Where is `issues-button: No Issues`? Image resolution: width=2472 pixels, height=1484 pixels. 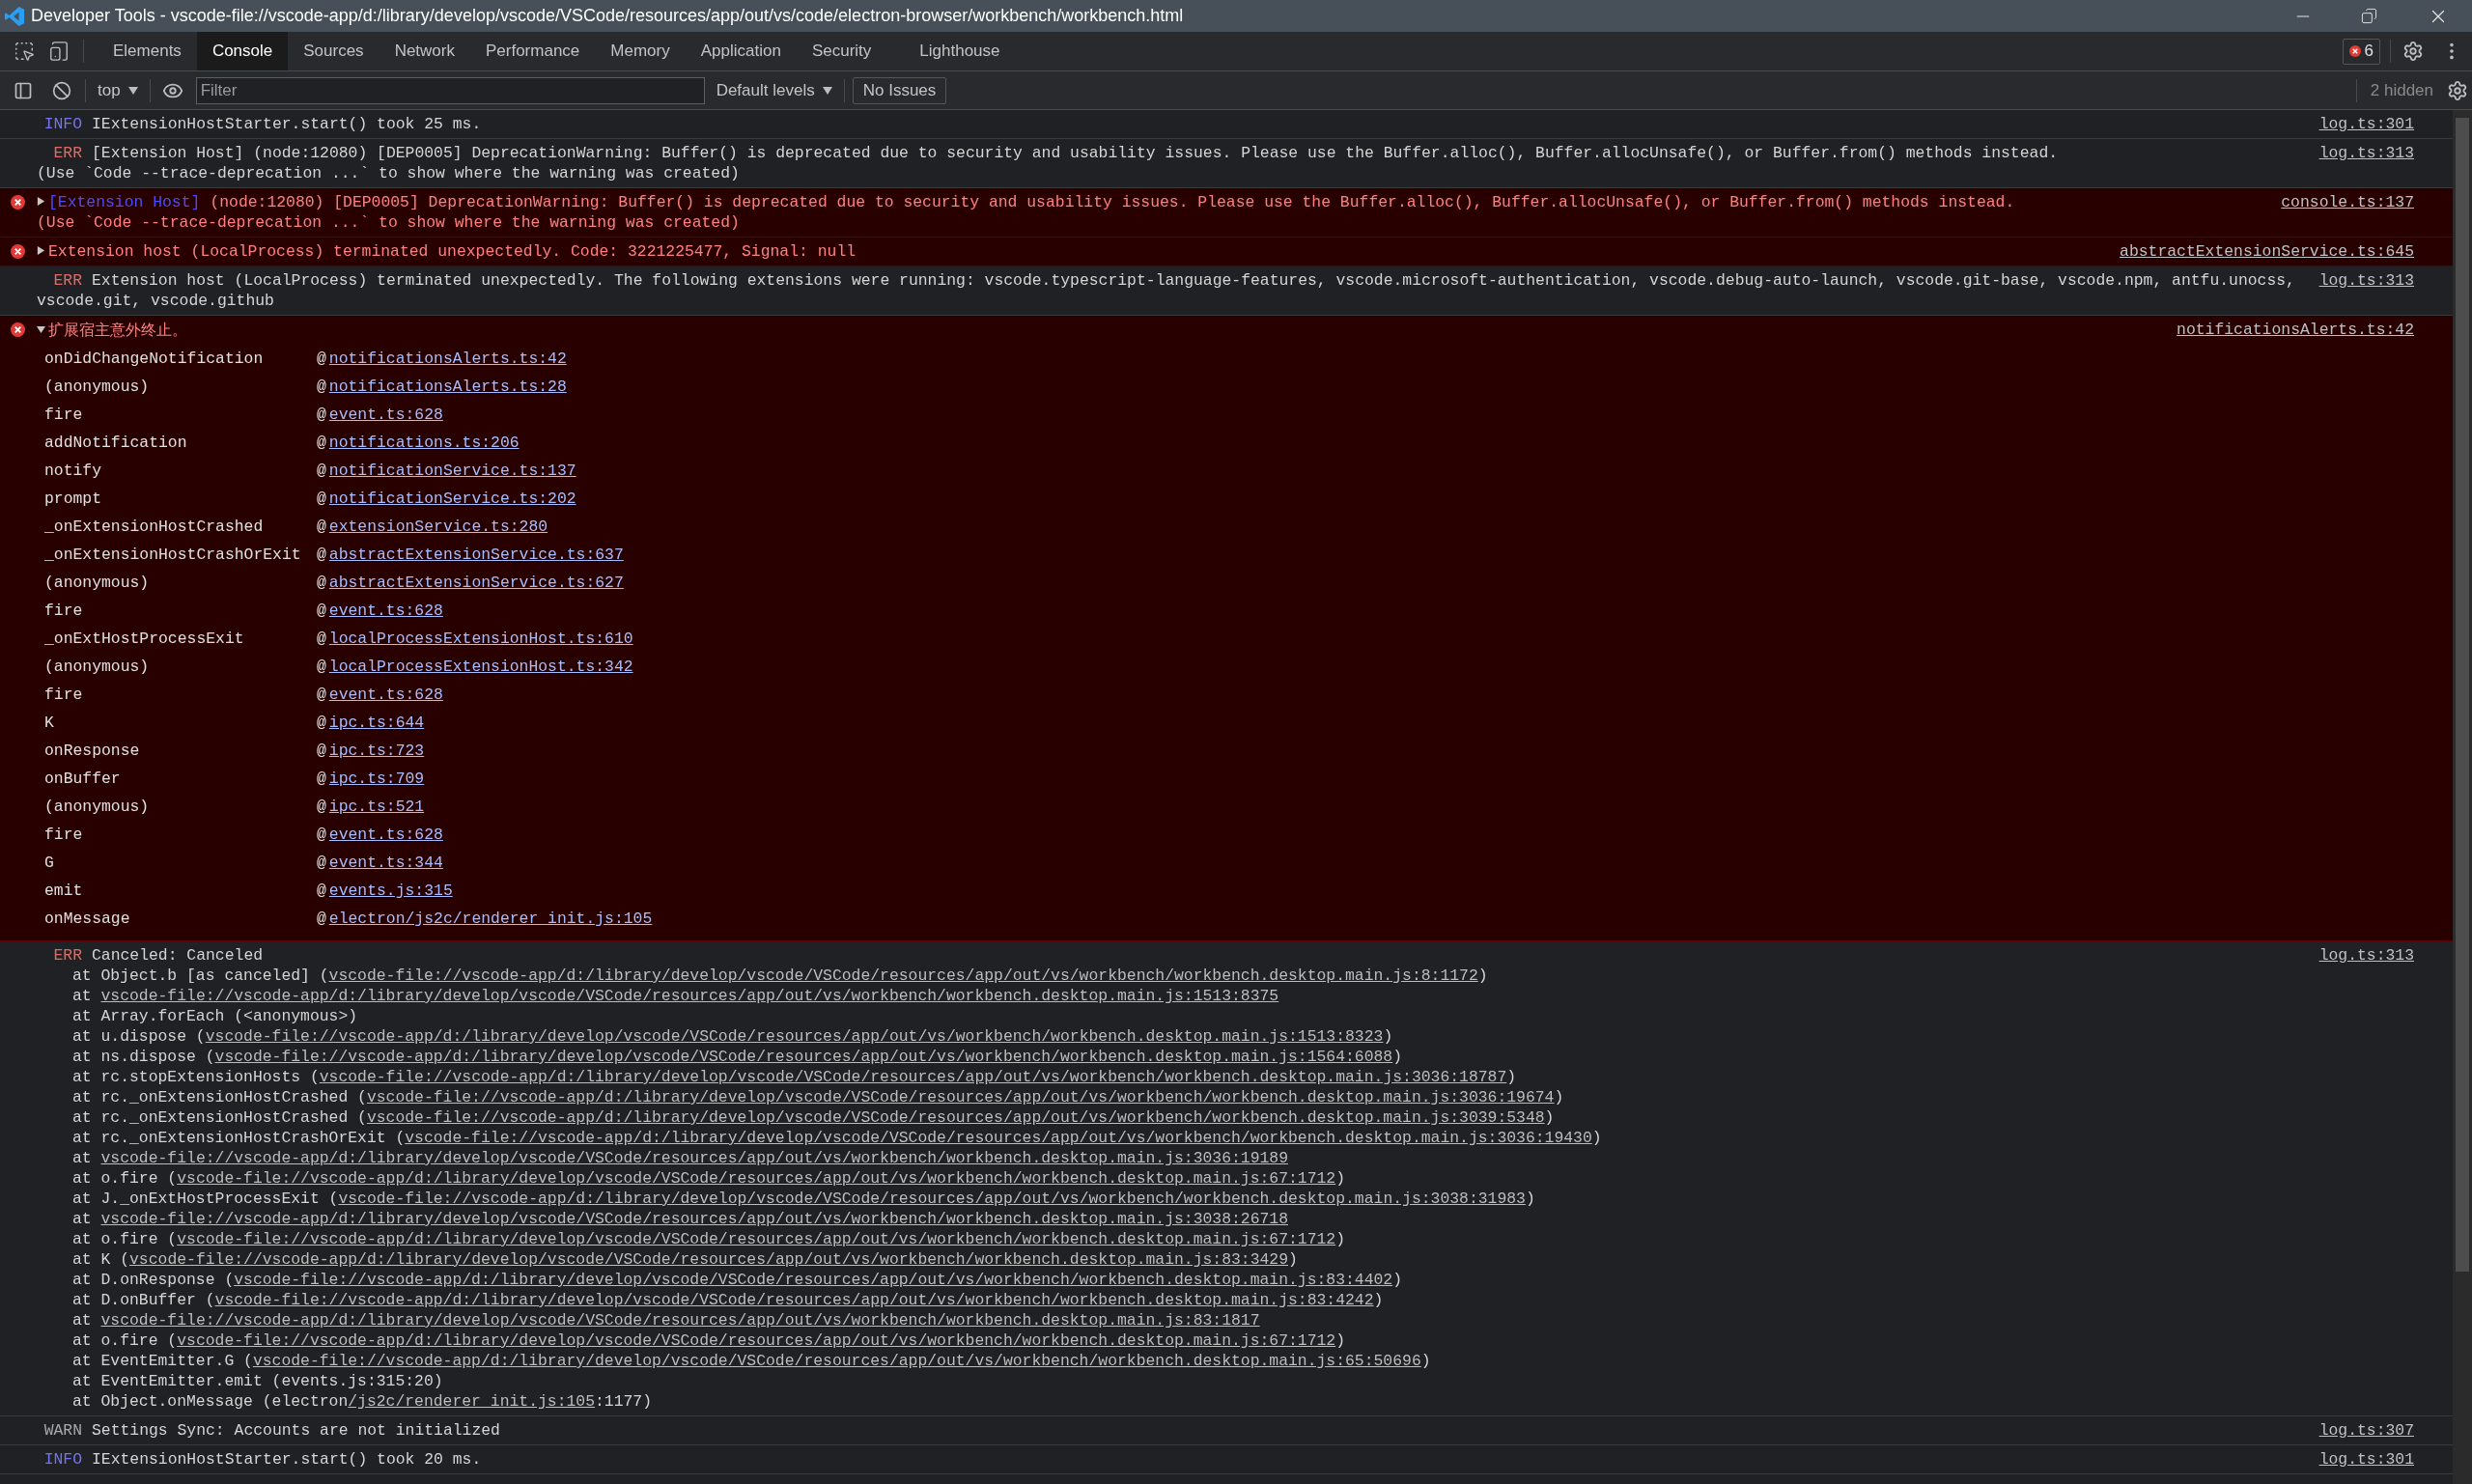 issues-button: No Issues is located at coordinates (899, 90).